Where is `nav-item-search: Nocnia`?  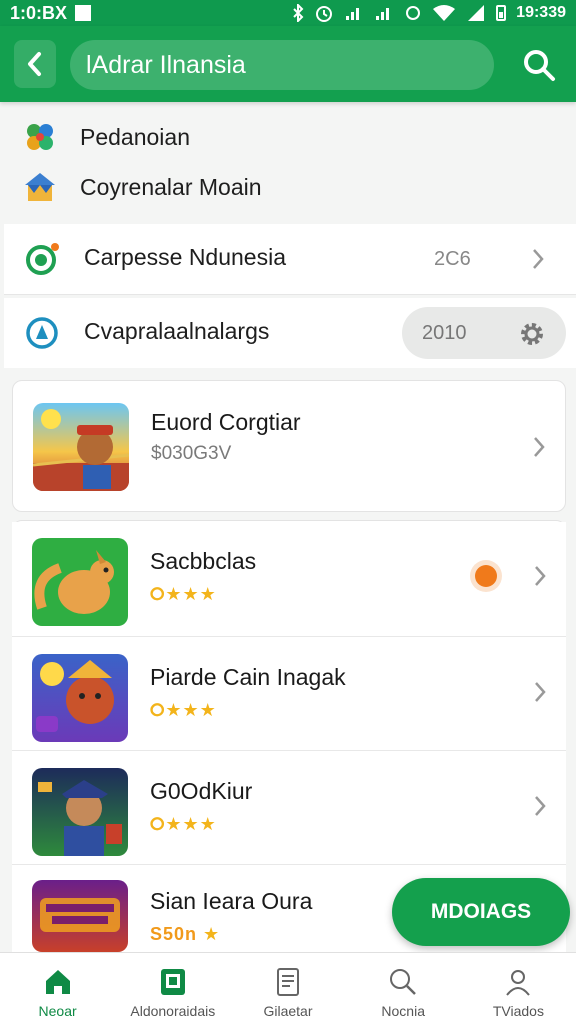 nav-item-search: Nocnia is located at coordinates (403, 988).